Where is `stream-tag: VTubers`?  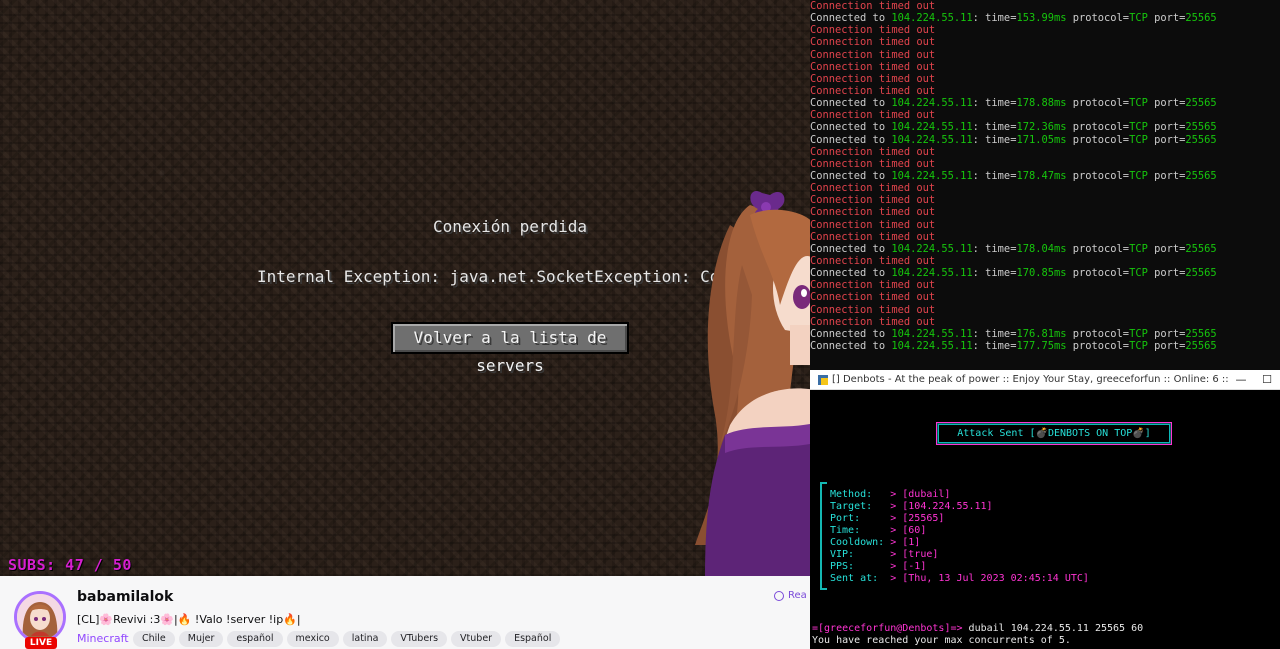 stream-tag: VTubers is located at coordinates (419, 639).